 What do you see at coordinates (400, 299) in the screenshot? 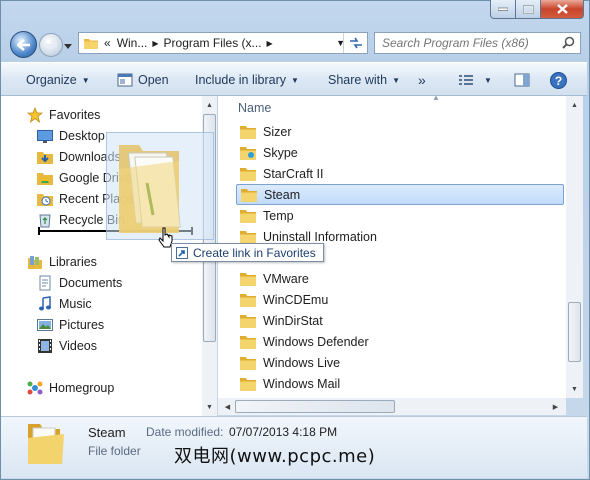
I see `file-row-wincdemu: WinCDEmu` at bounding box center [400, 299].